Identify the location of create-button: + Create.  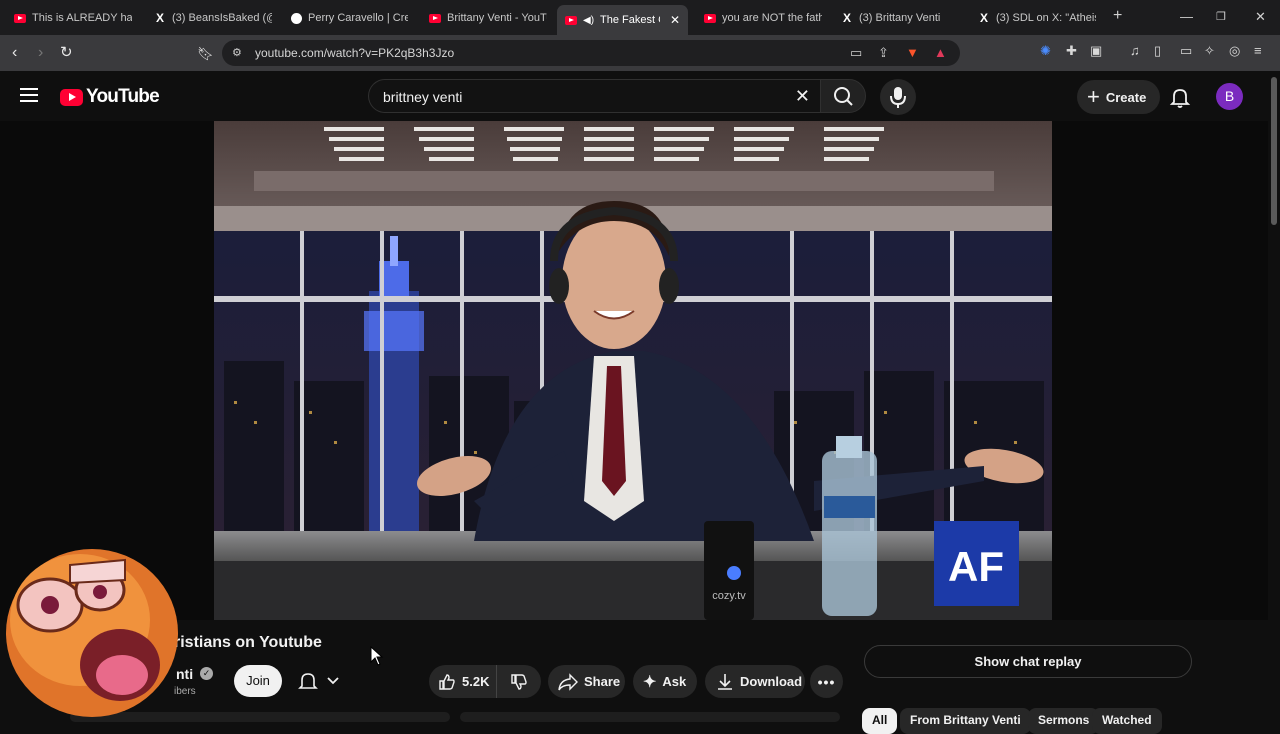
(1119, 97).